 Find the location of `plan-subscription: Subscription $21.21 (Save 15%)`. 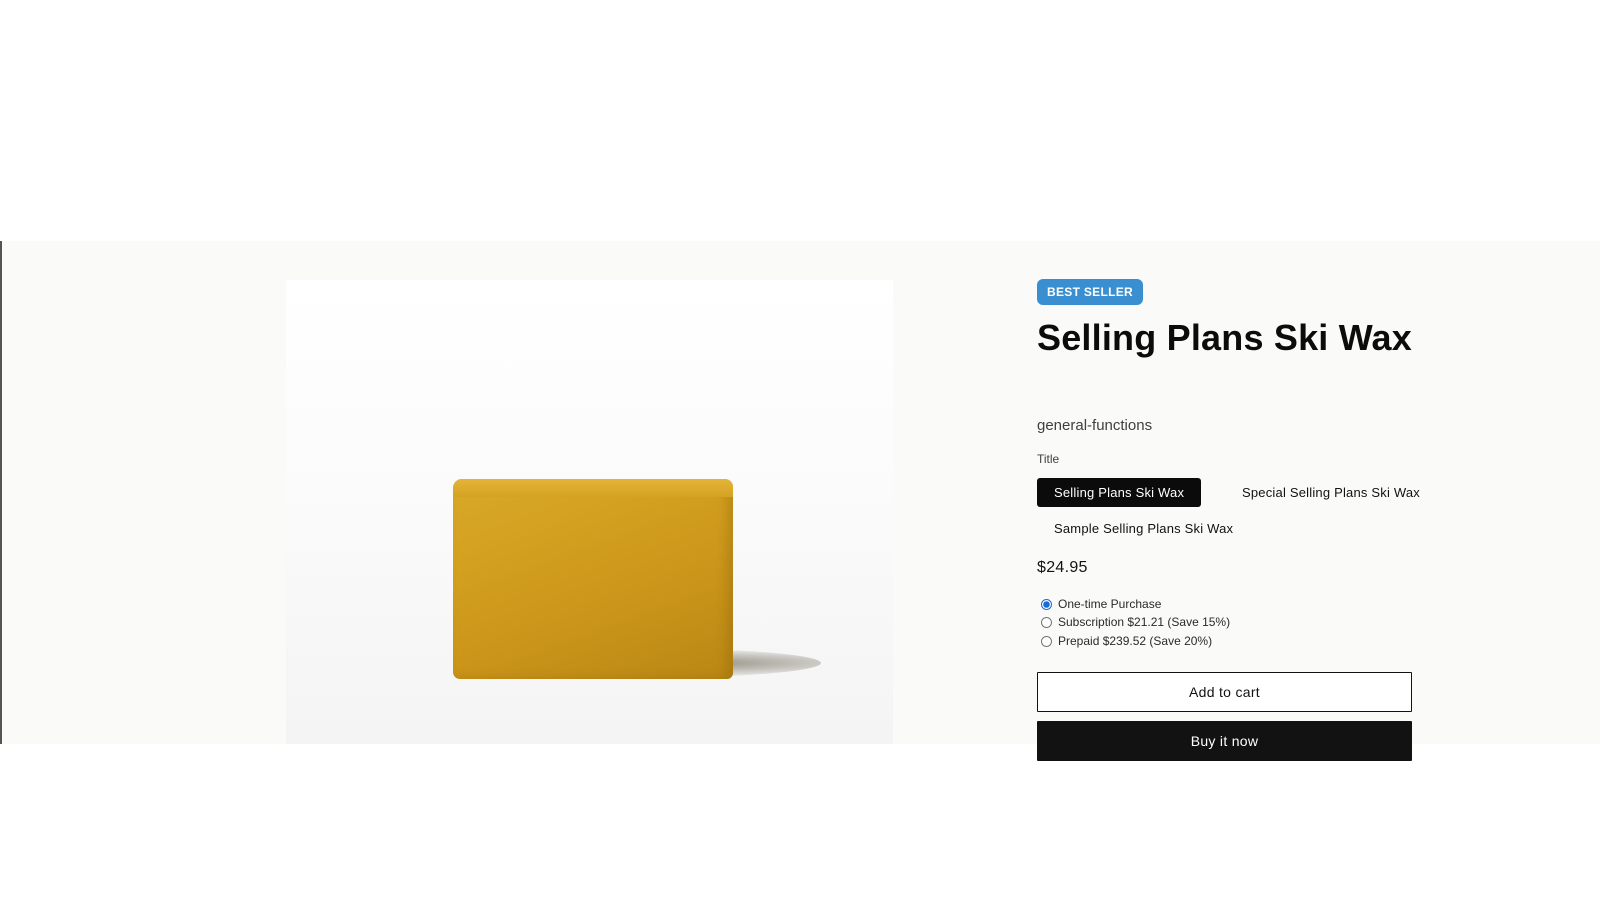

plan-subscription: Subscription $21.21 (Save 15%) is located at coordinates (1133, 622).